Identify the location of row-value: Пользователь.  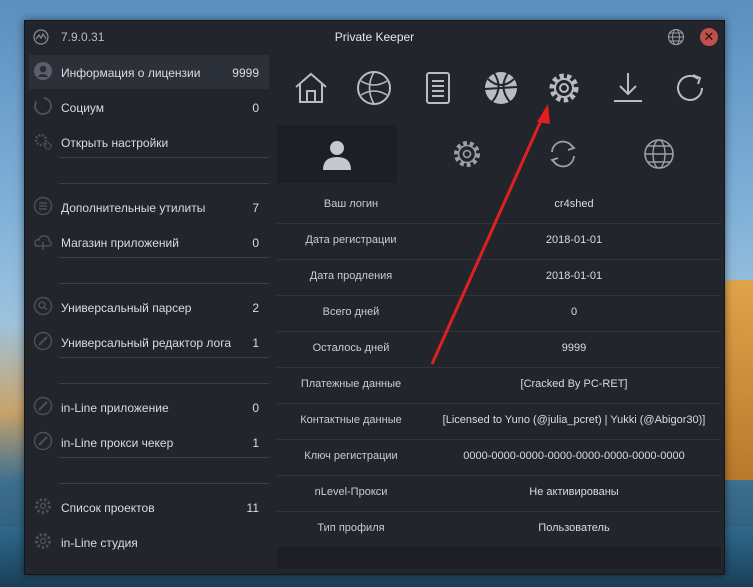
(574, 528).